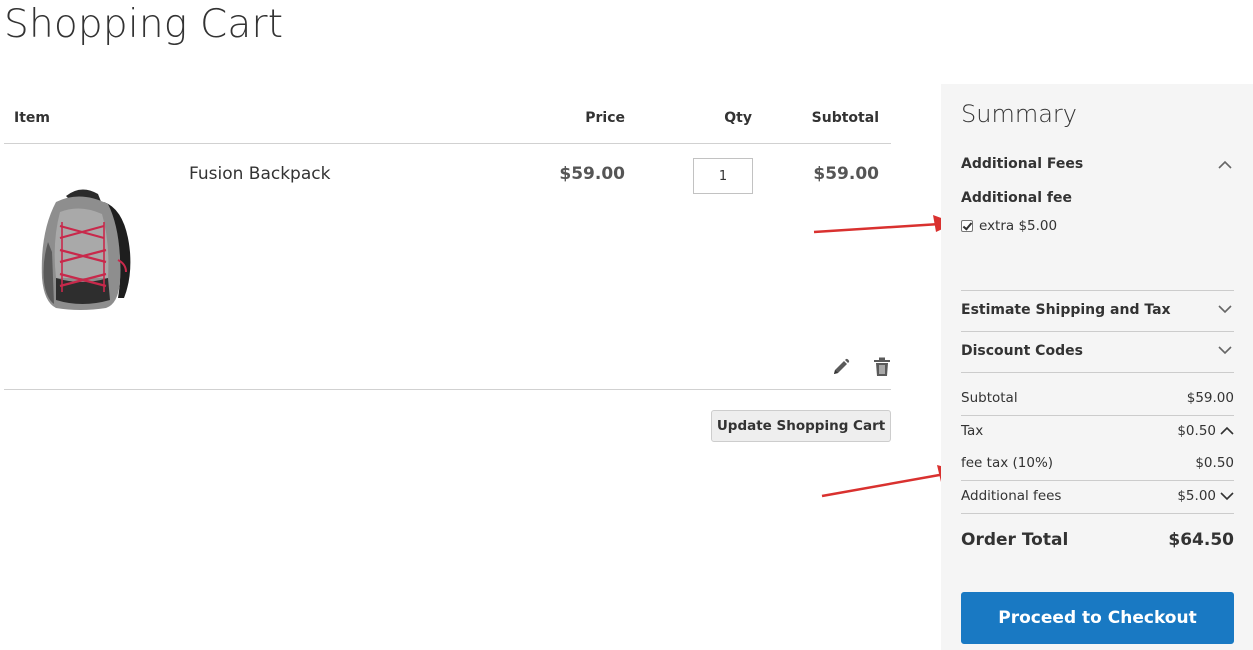 This screenshot has height=650, width=1253. I want to click on estimate-shipping-heading: Estimate Shipping and Tax, so click(1066, 310).